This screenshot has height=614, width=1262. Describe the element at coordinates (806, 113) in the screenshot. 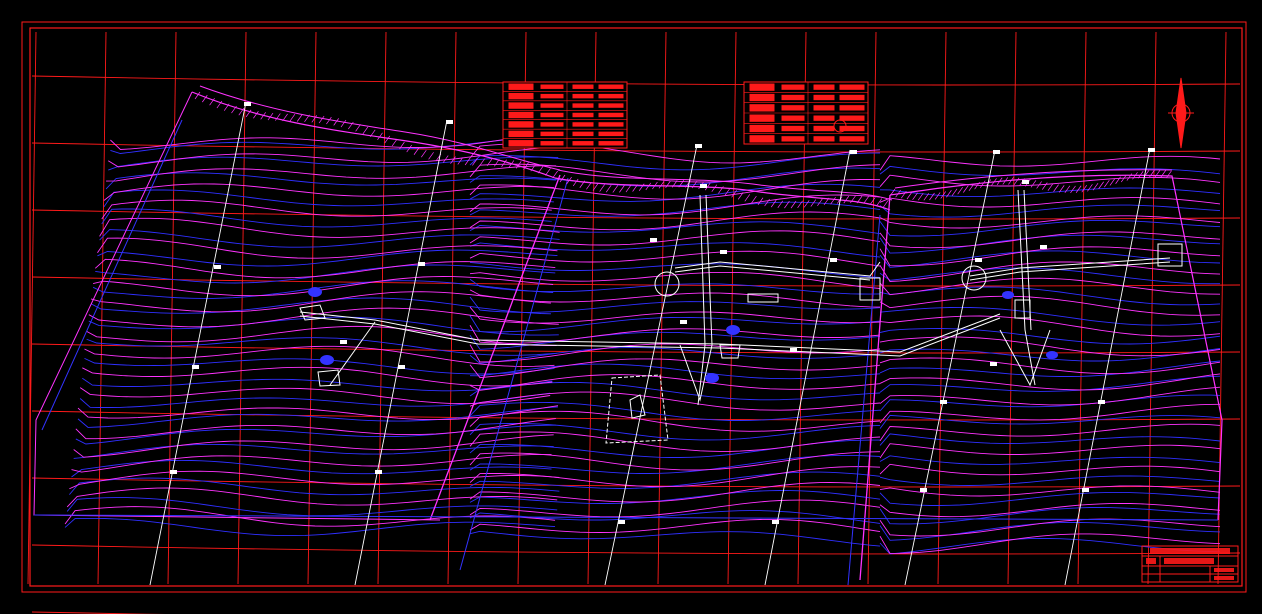

I see `legend-table-right` at that location.